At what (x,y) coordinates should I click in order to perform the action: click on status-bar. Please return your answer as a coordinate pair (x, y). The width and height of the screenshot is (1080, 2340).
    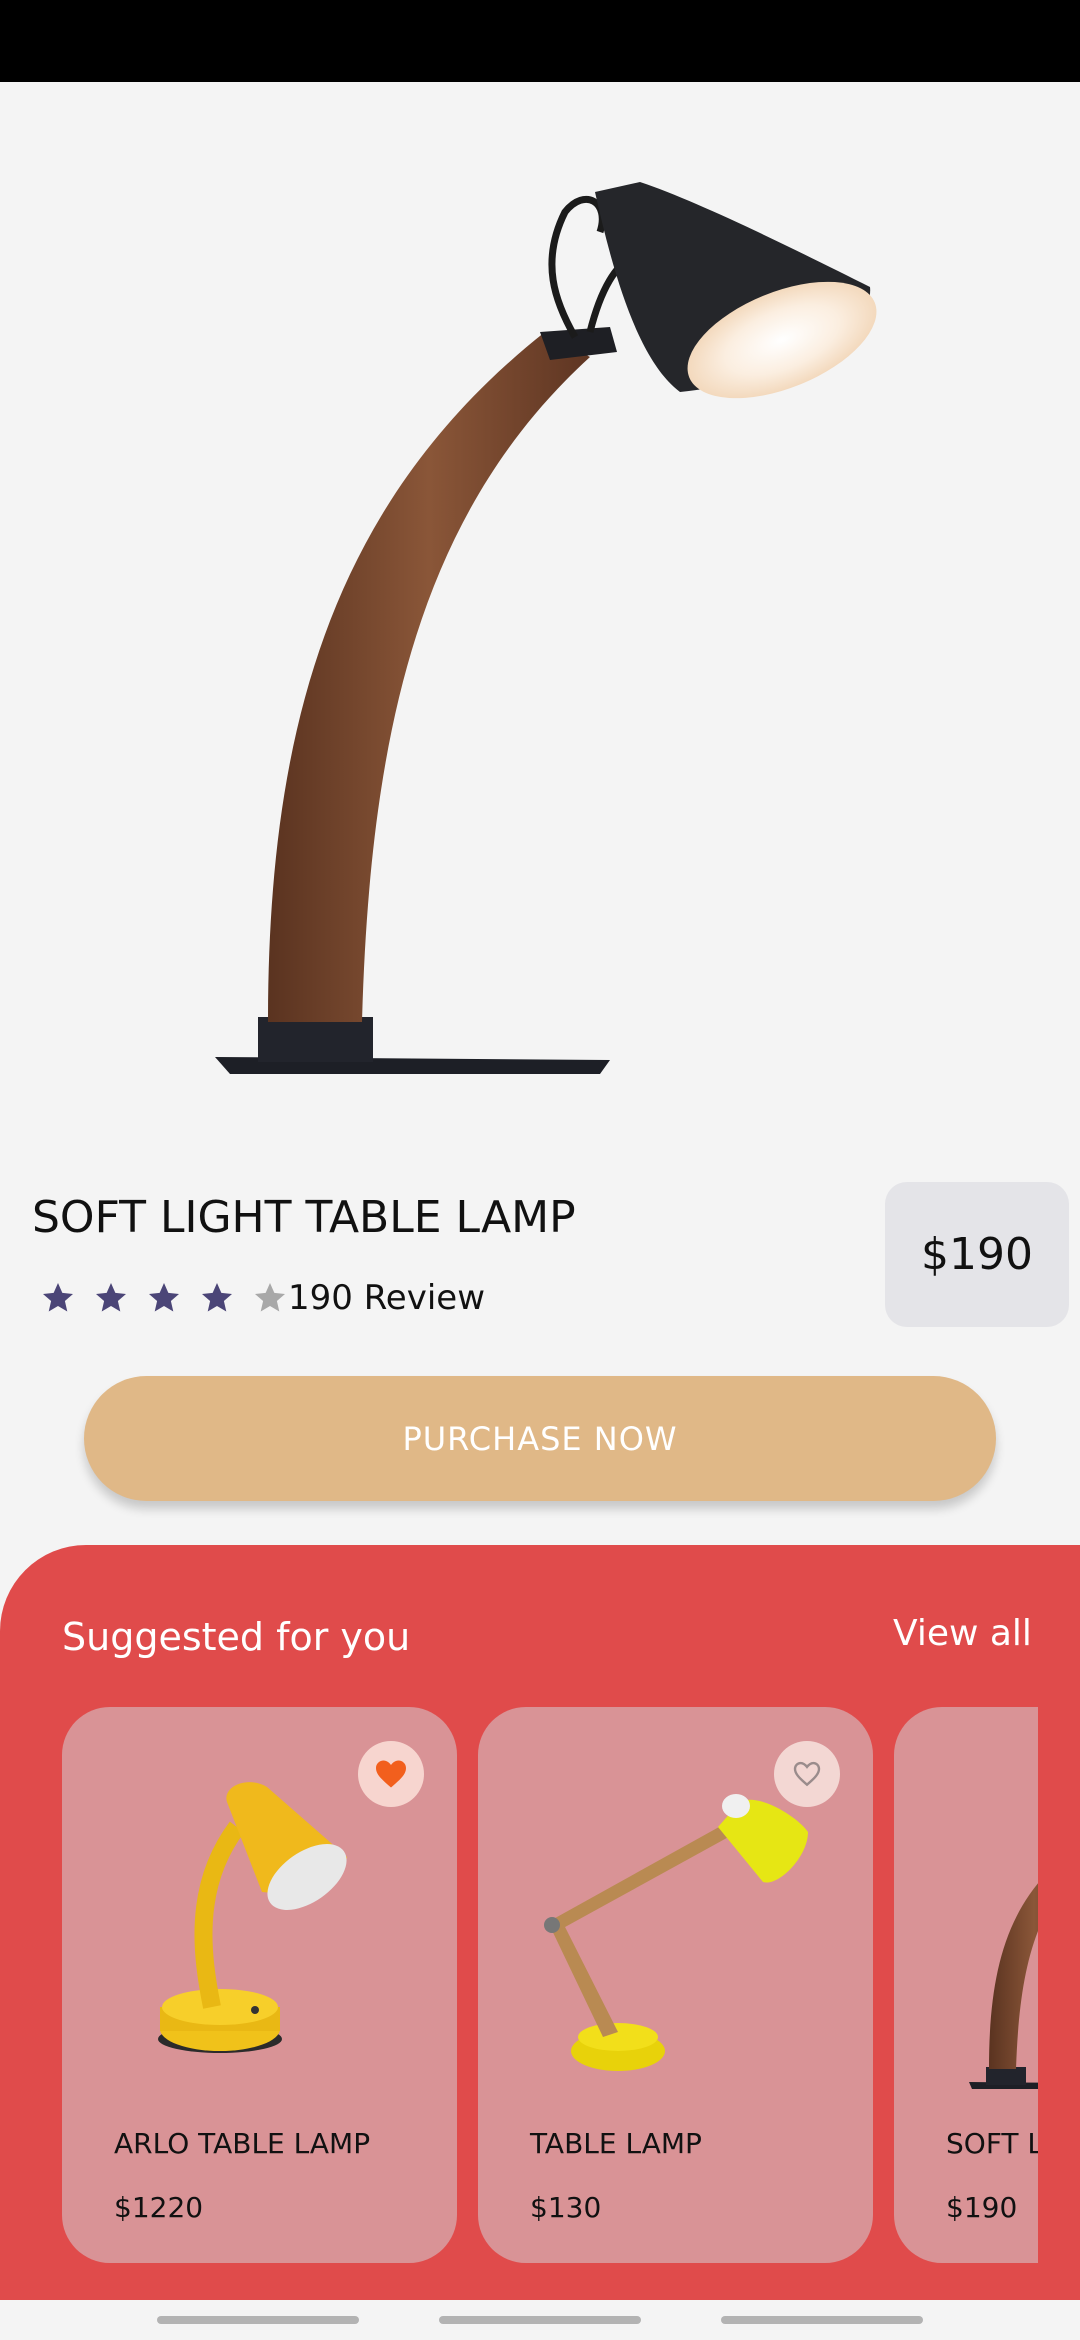
    Looking at the image, I should click on (540, 41).